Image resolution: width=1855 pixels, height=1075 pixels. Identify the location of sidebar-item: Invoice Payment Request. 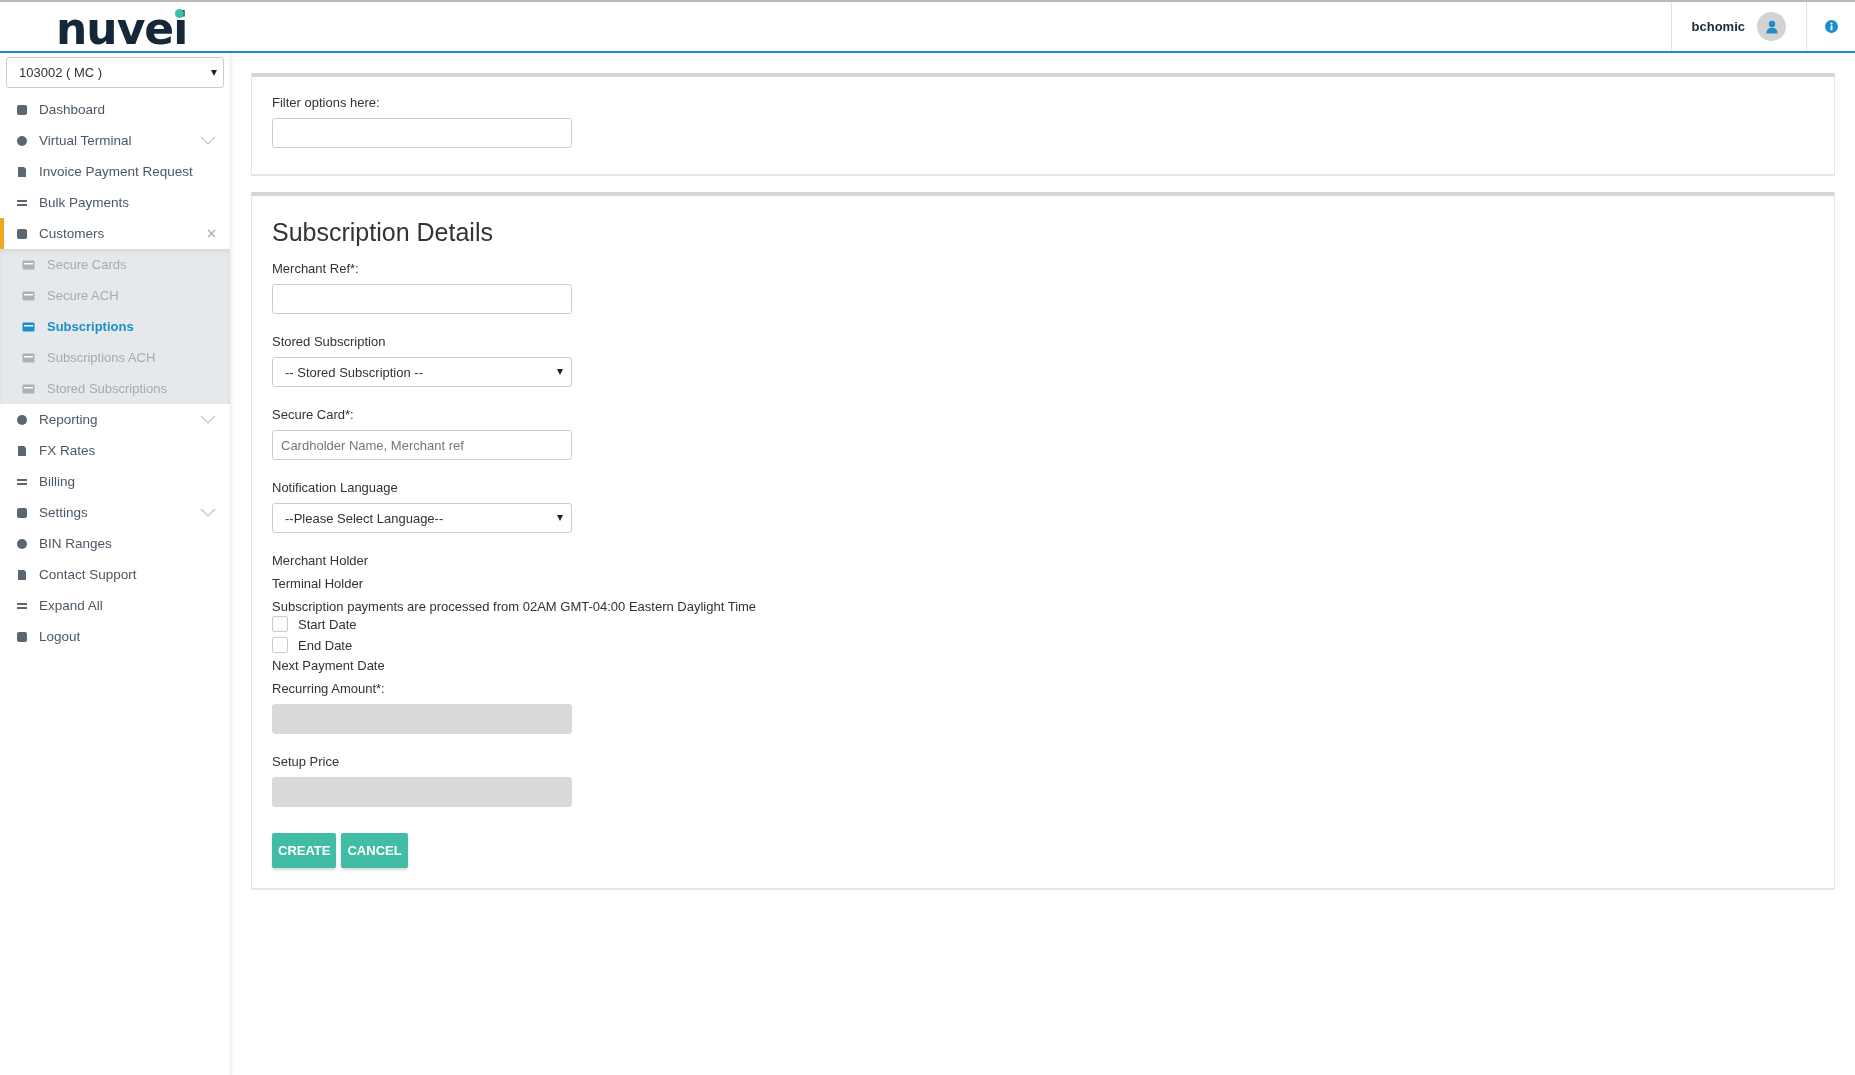
(115, 171).